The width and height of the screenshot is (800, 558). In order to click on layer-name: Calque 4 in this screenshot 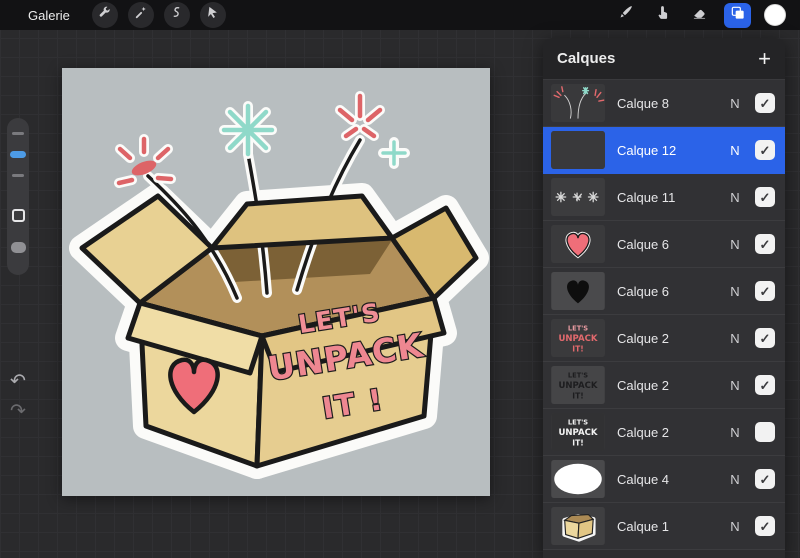, I will do `click(643, 479)`.